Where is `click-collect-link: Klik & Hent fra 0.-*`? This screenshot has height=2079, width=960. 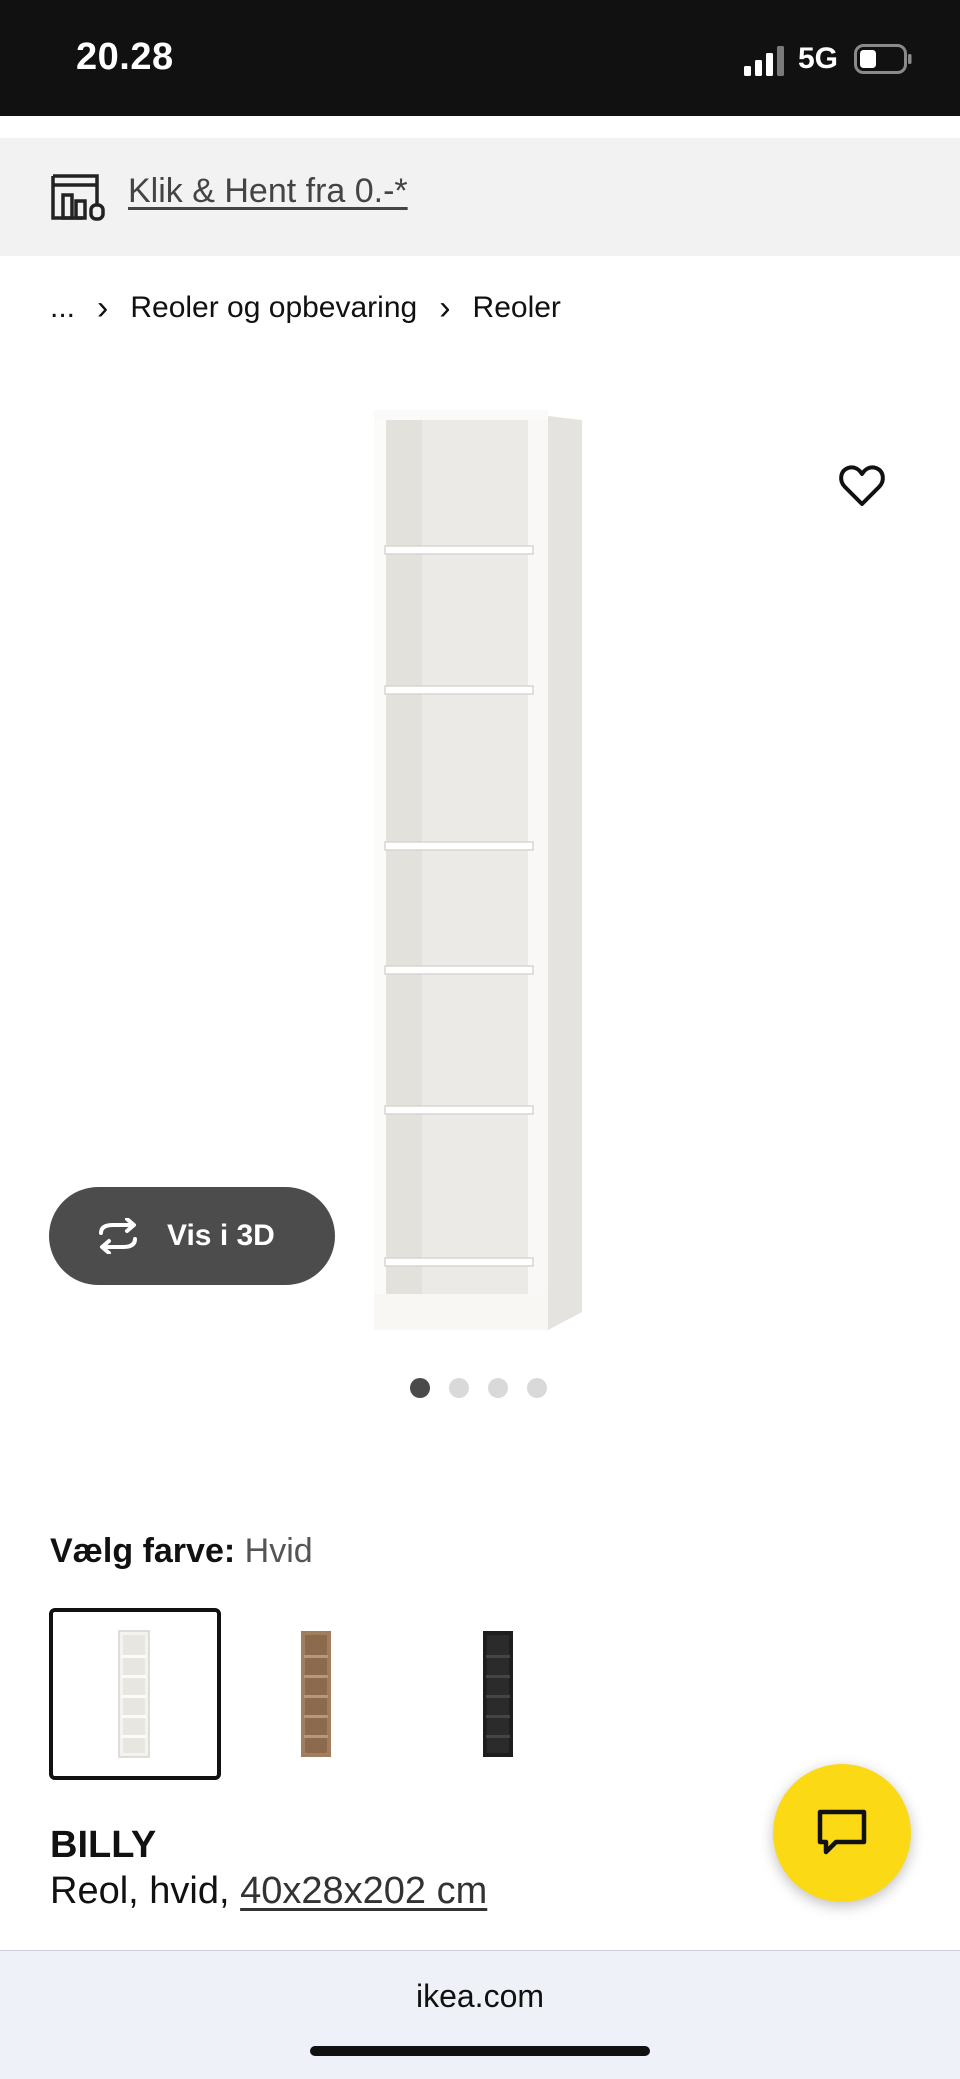 click-collect-link: Klik & Hent fra 0.-* is located at coordinates (268, 191).